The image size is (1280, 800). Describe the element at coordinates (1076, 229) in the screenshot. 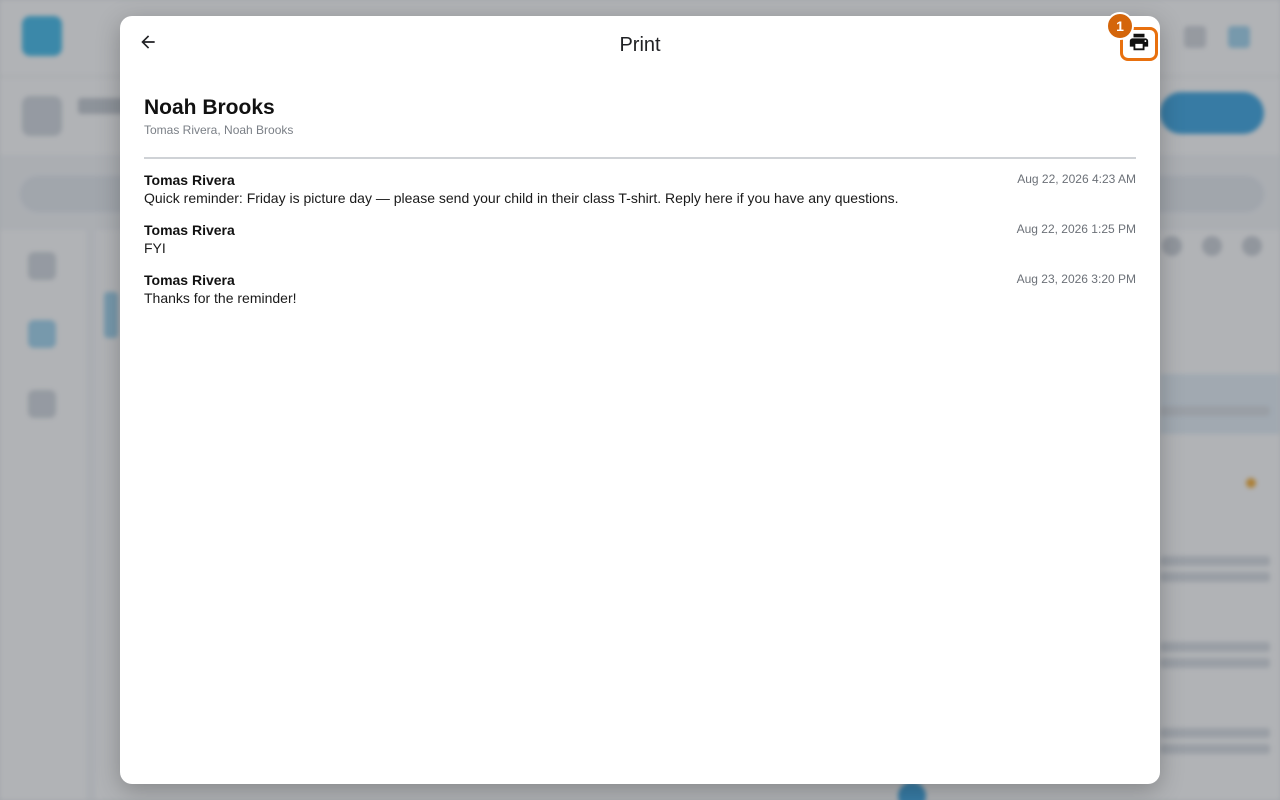

I see `message-timestamp: Aug 22, 2026 1:25 PM` at that location.